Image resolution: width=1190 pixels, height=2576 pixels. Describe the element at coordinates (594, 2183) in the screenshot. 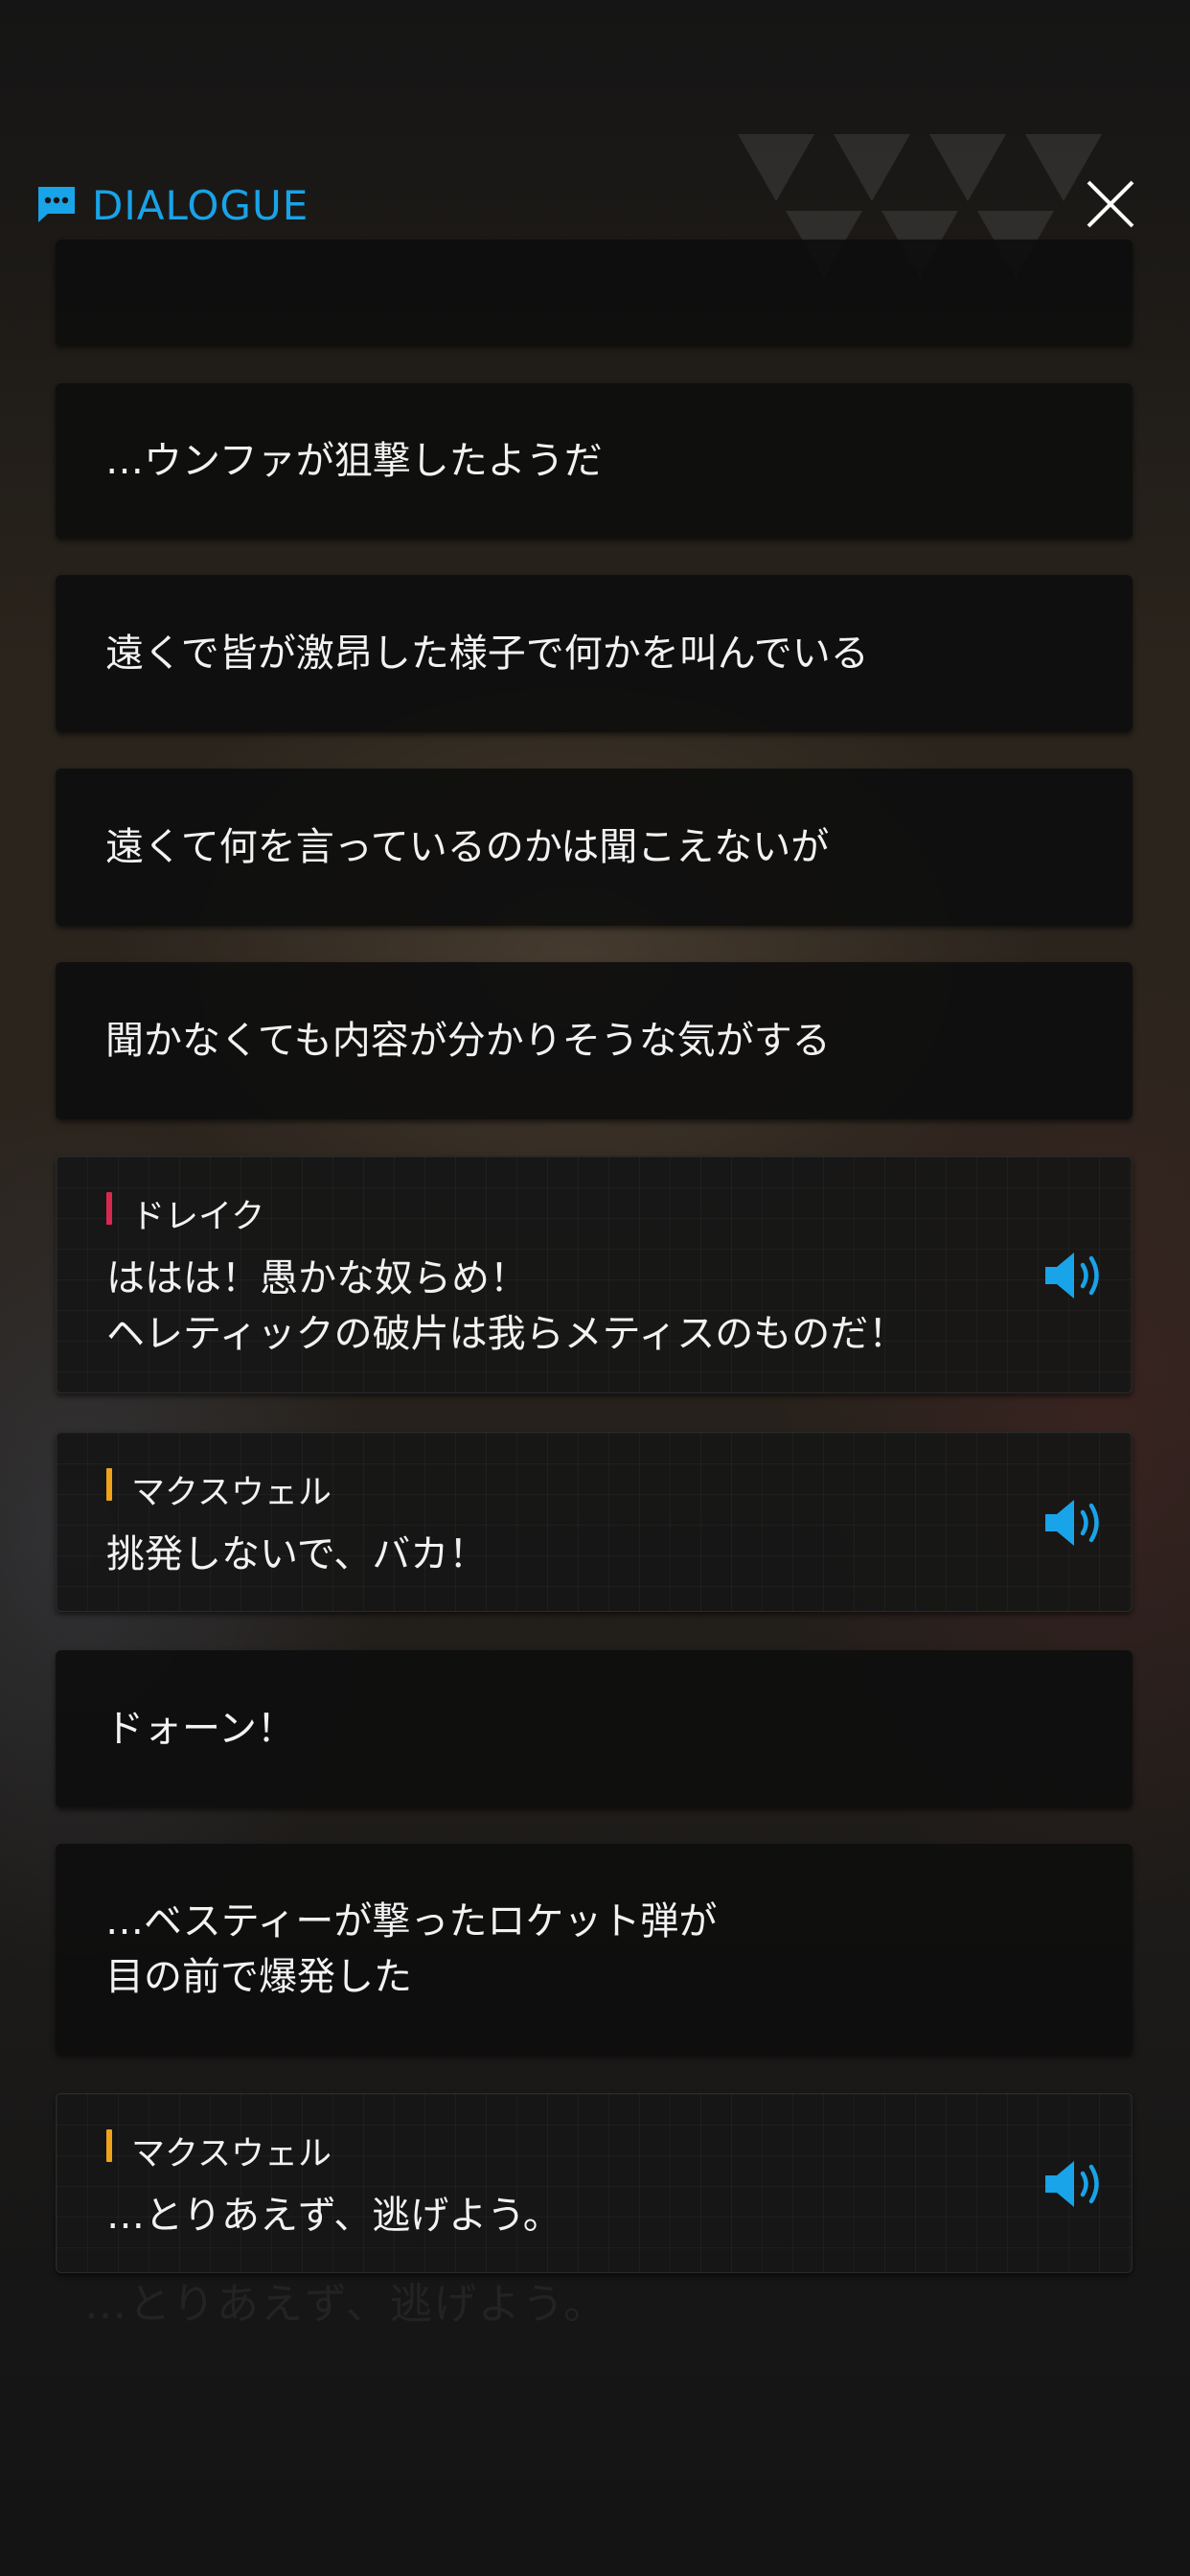

I see `dialogue-card-speech: マクスウェル …とりあえず、逃げよう。` at that location.